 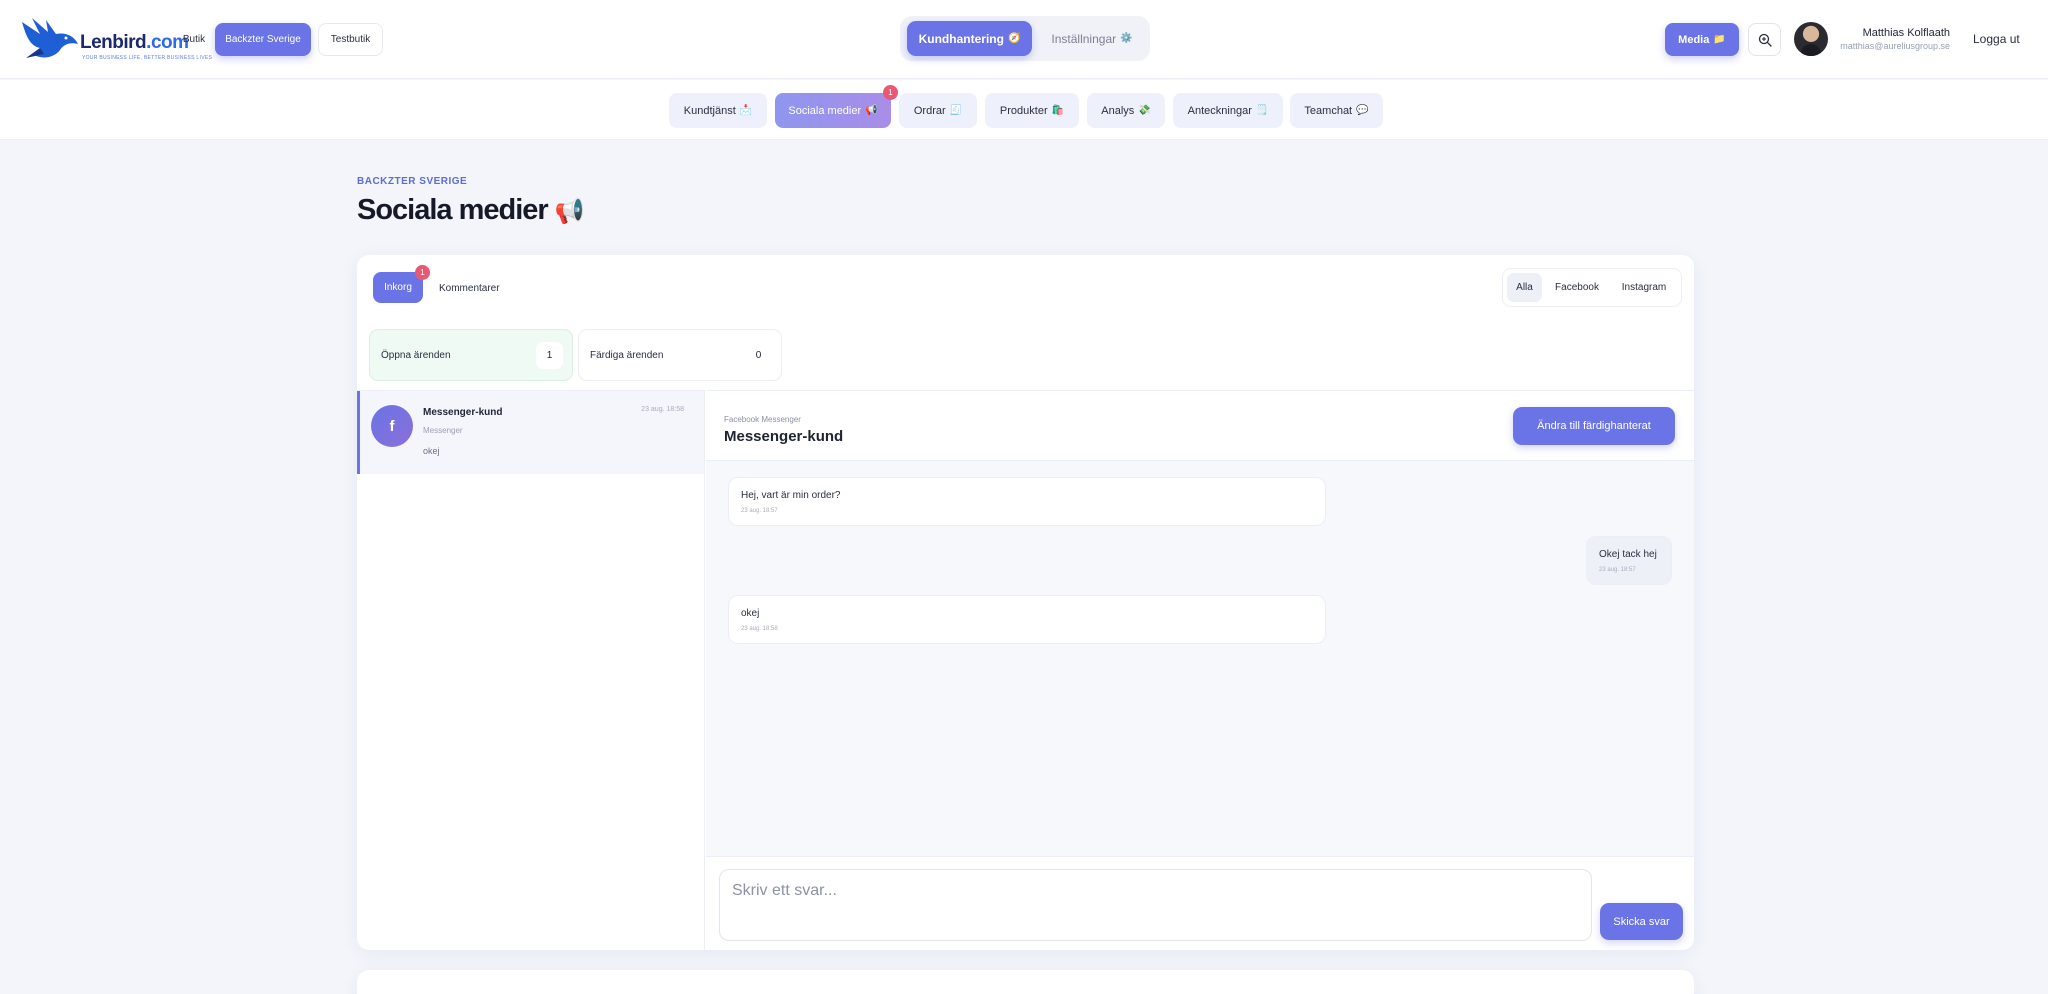 What do you see at coordinates (662, 409) in the screenshot?
I see `conversation-time: 23 aug. 18:58` at bounding box center [662, 409].